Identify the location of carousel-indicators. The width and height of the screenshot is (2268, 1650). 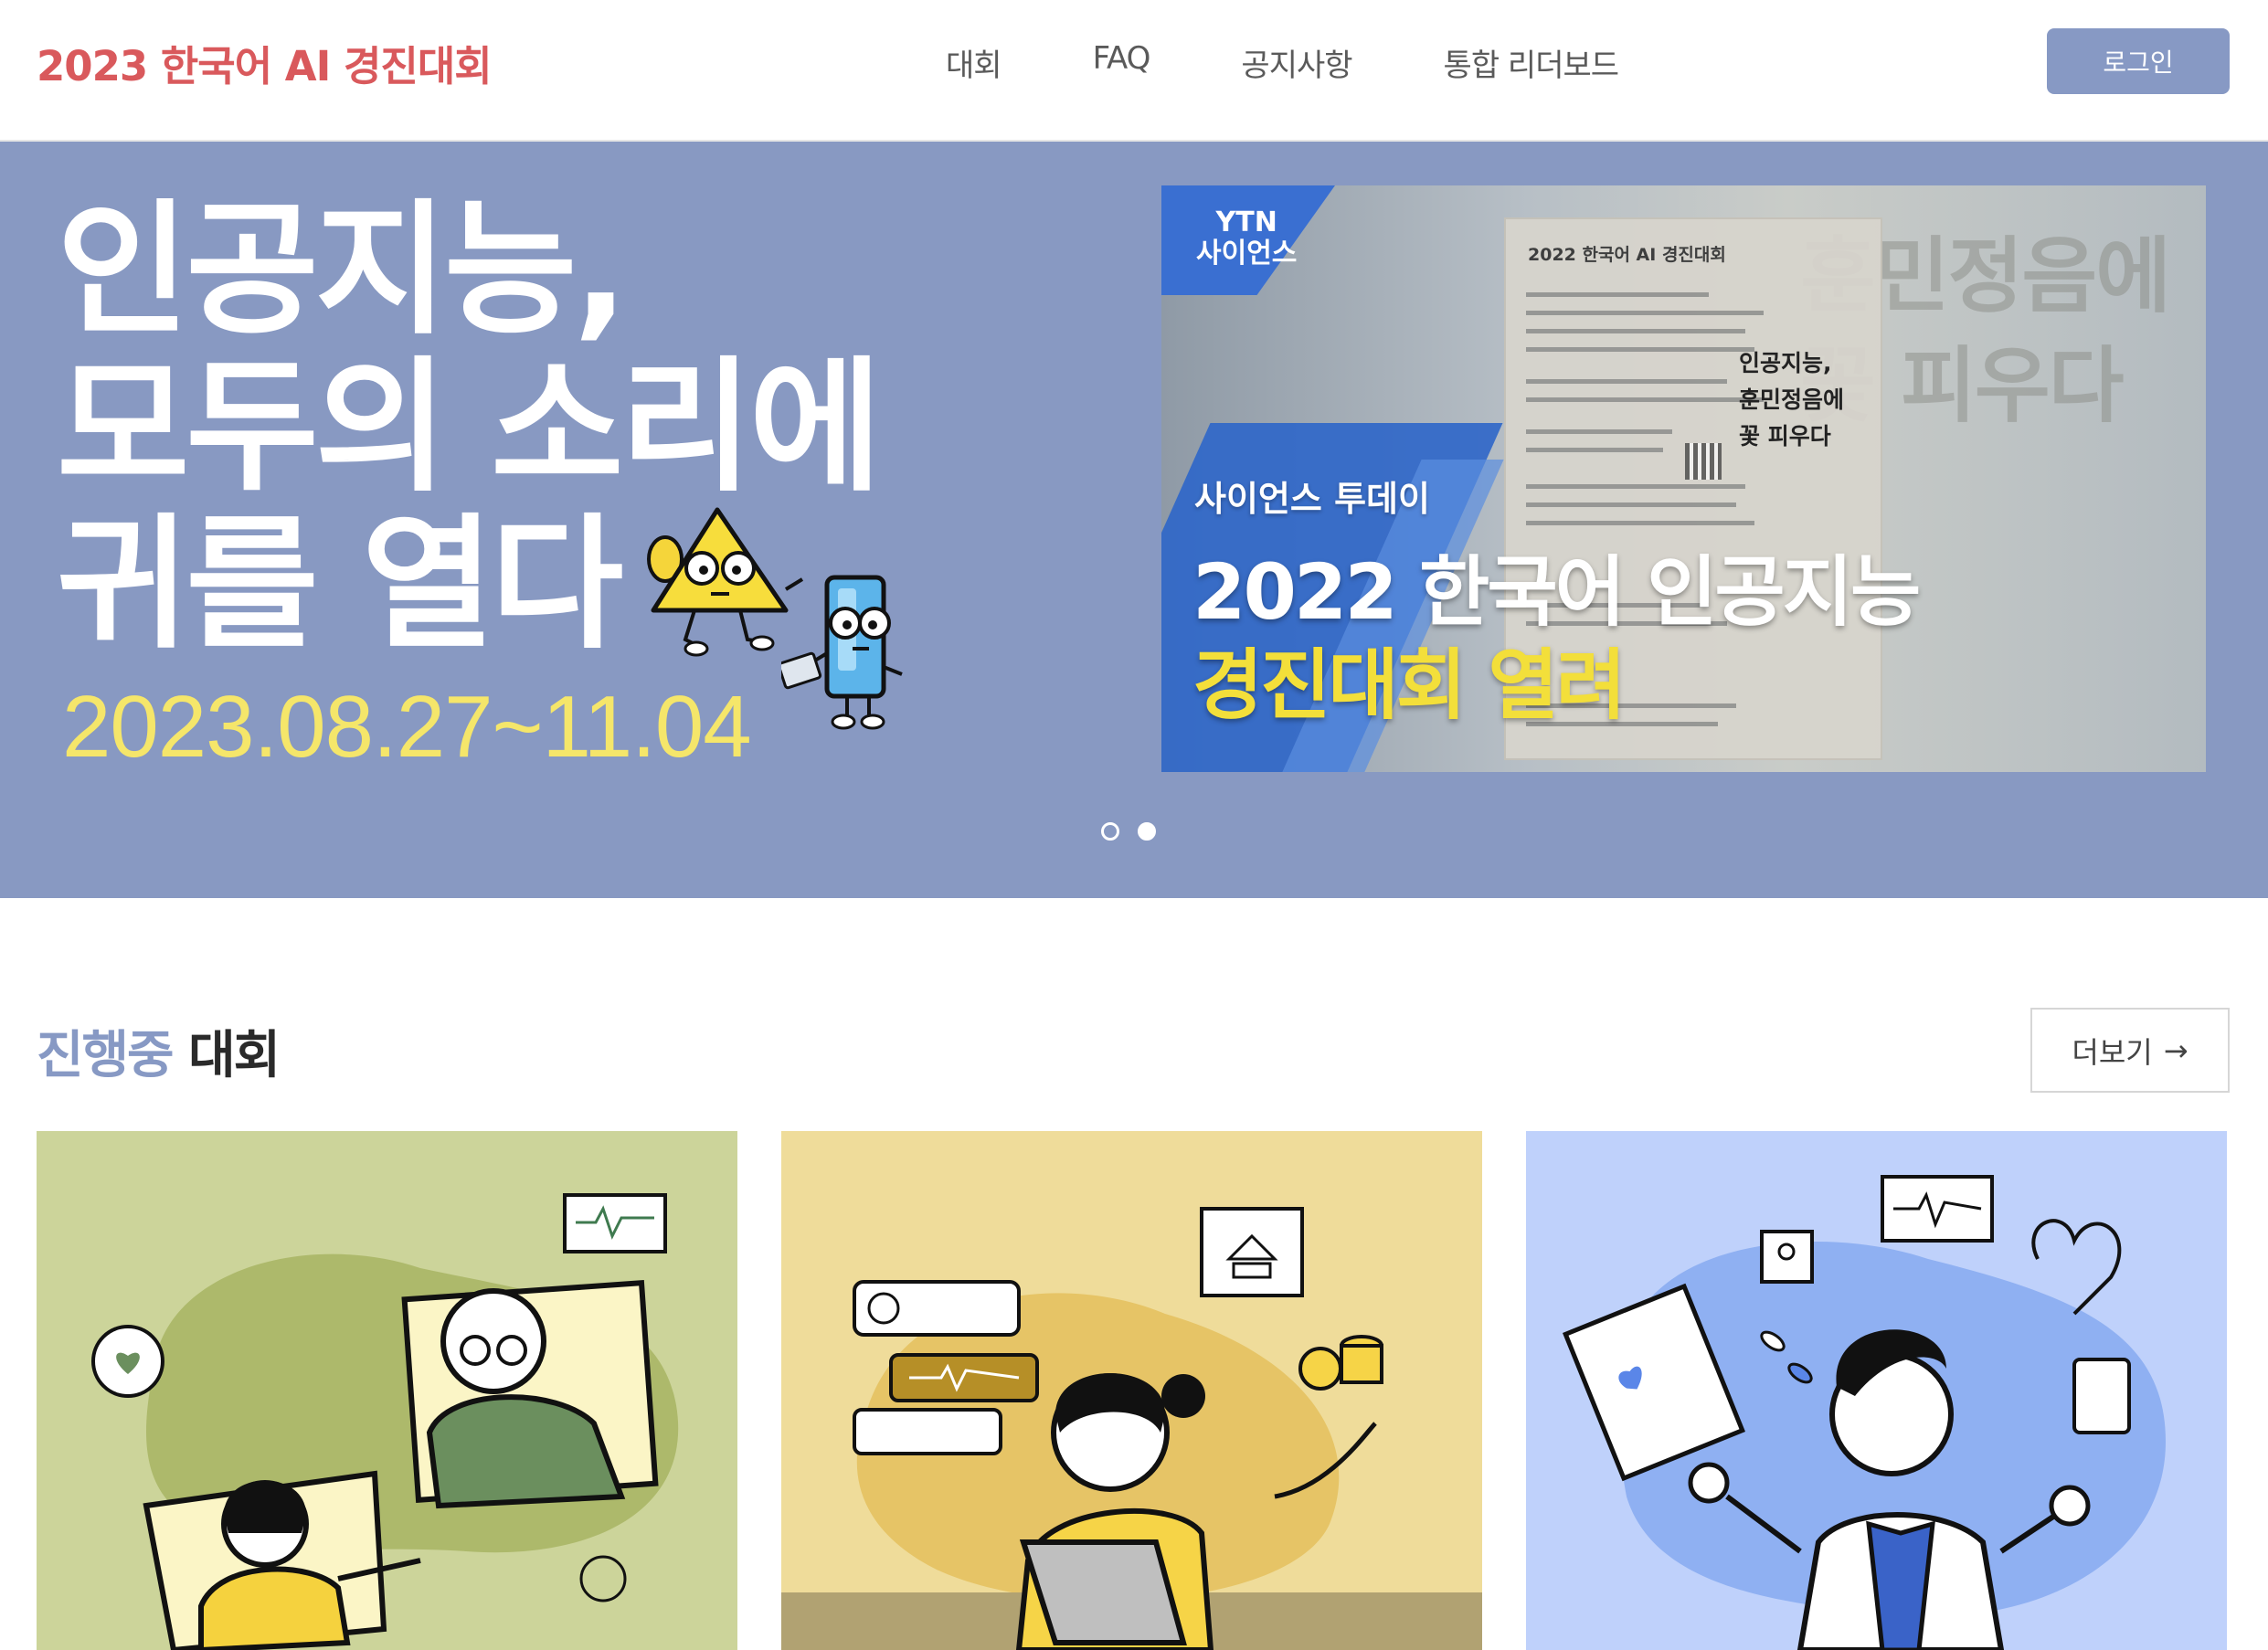
(1137, 831).